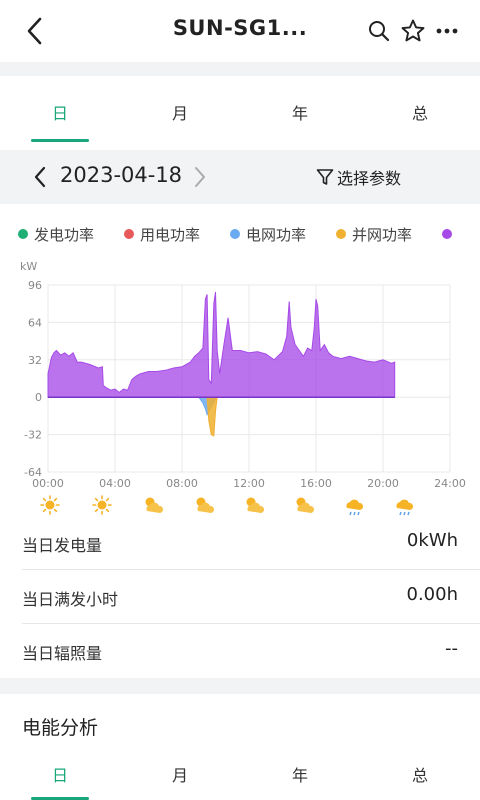 Image resolution: width=480 pixels, height=800 pixels. I want to click on stat-value: --, so click(451, 648).